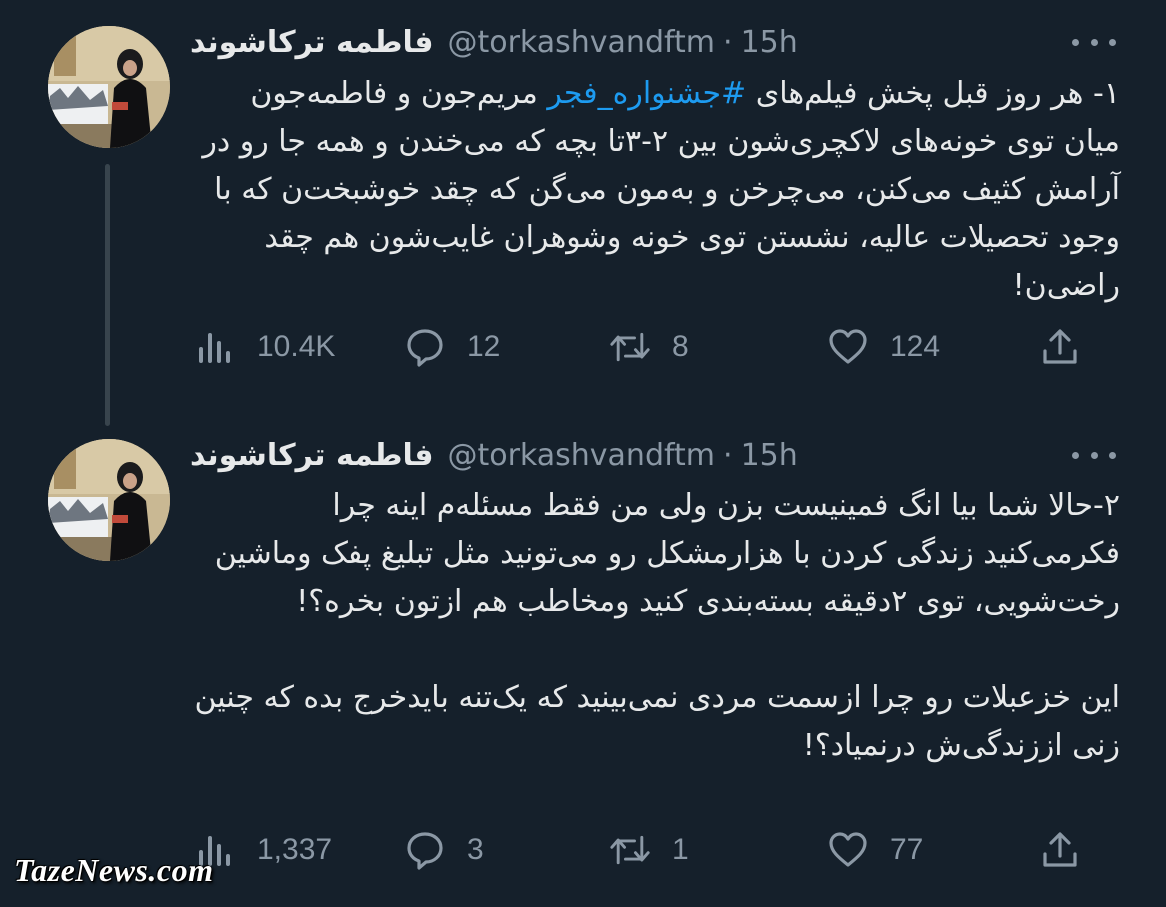 The image size is (1166, 907). I want to click on retweet-button: 1, so click(649, 850).